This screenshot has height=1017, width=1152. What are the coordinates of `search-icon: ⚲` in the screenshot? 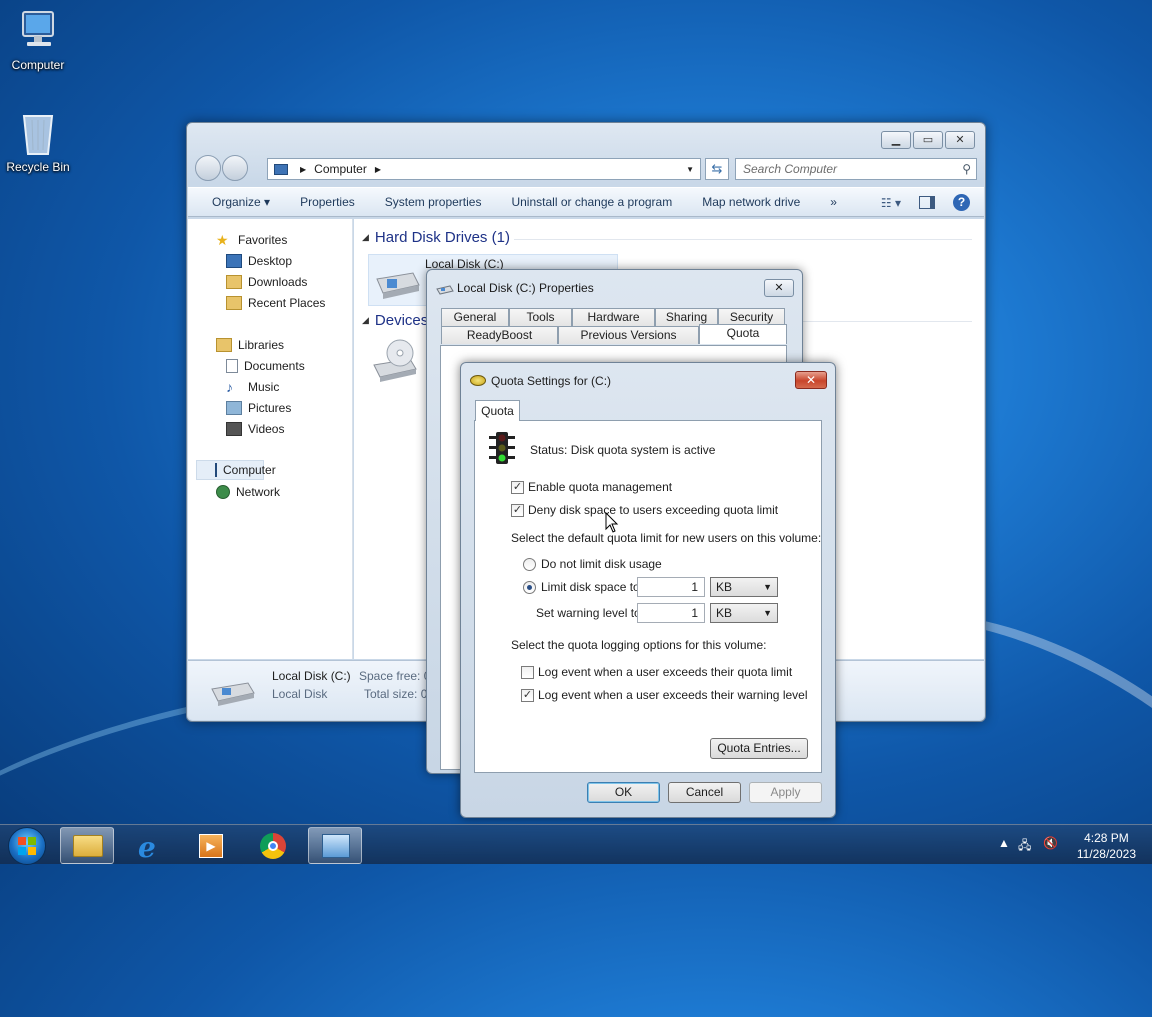 It's located at (966, 169).